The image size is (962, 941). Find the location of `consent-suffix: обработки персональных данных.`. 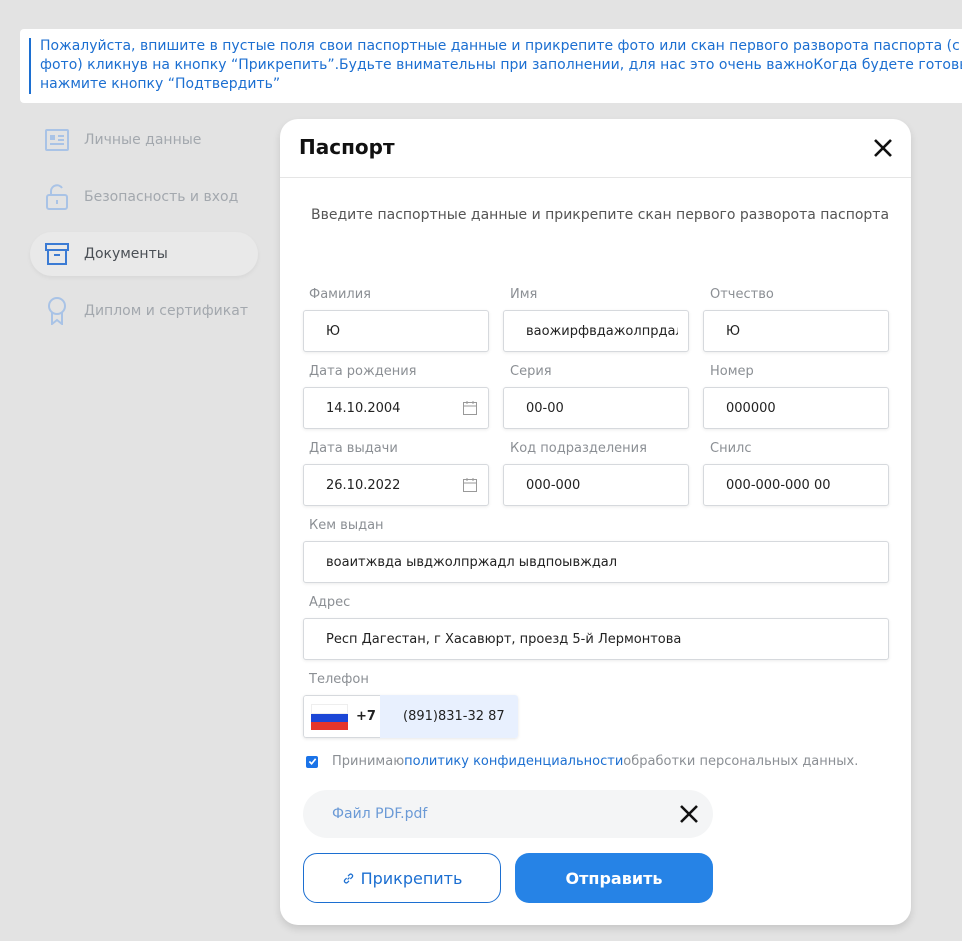

consent-suffix: обработки персональных данных. is located at coordinates (741, 761).